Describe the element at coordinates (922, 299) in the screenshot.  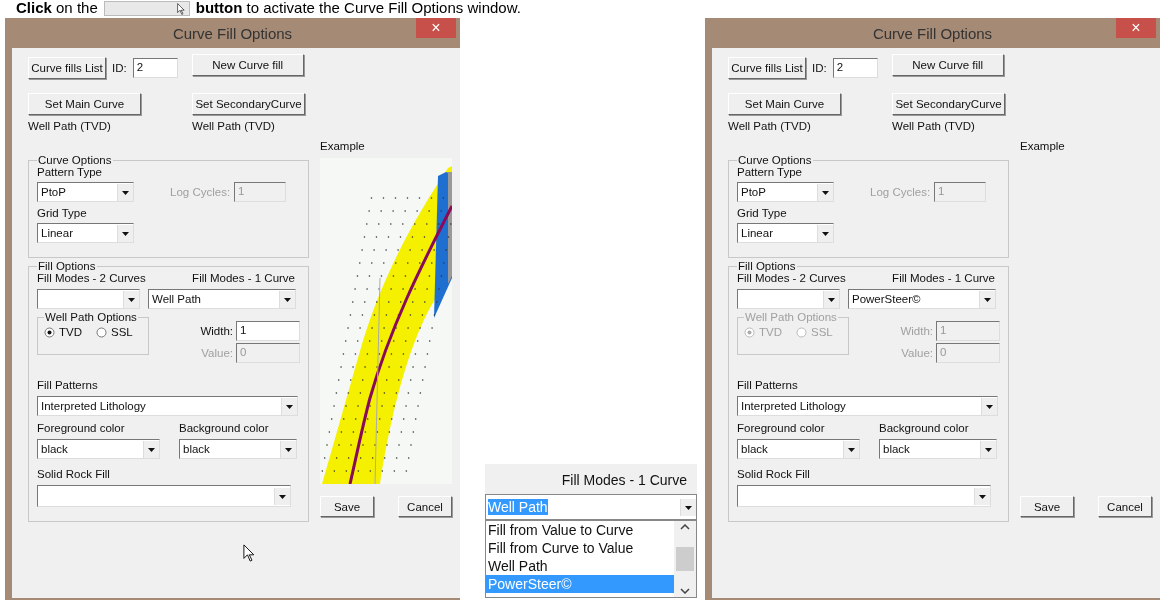
I see `one-curve-mode-dropdown: PowerSteer©` at that location.